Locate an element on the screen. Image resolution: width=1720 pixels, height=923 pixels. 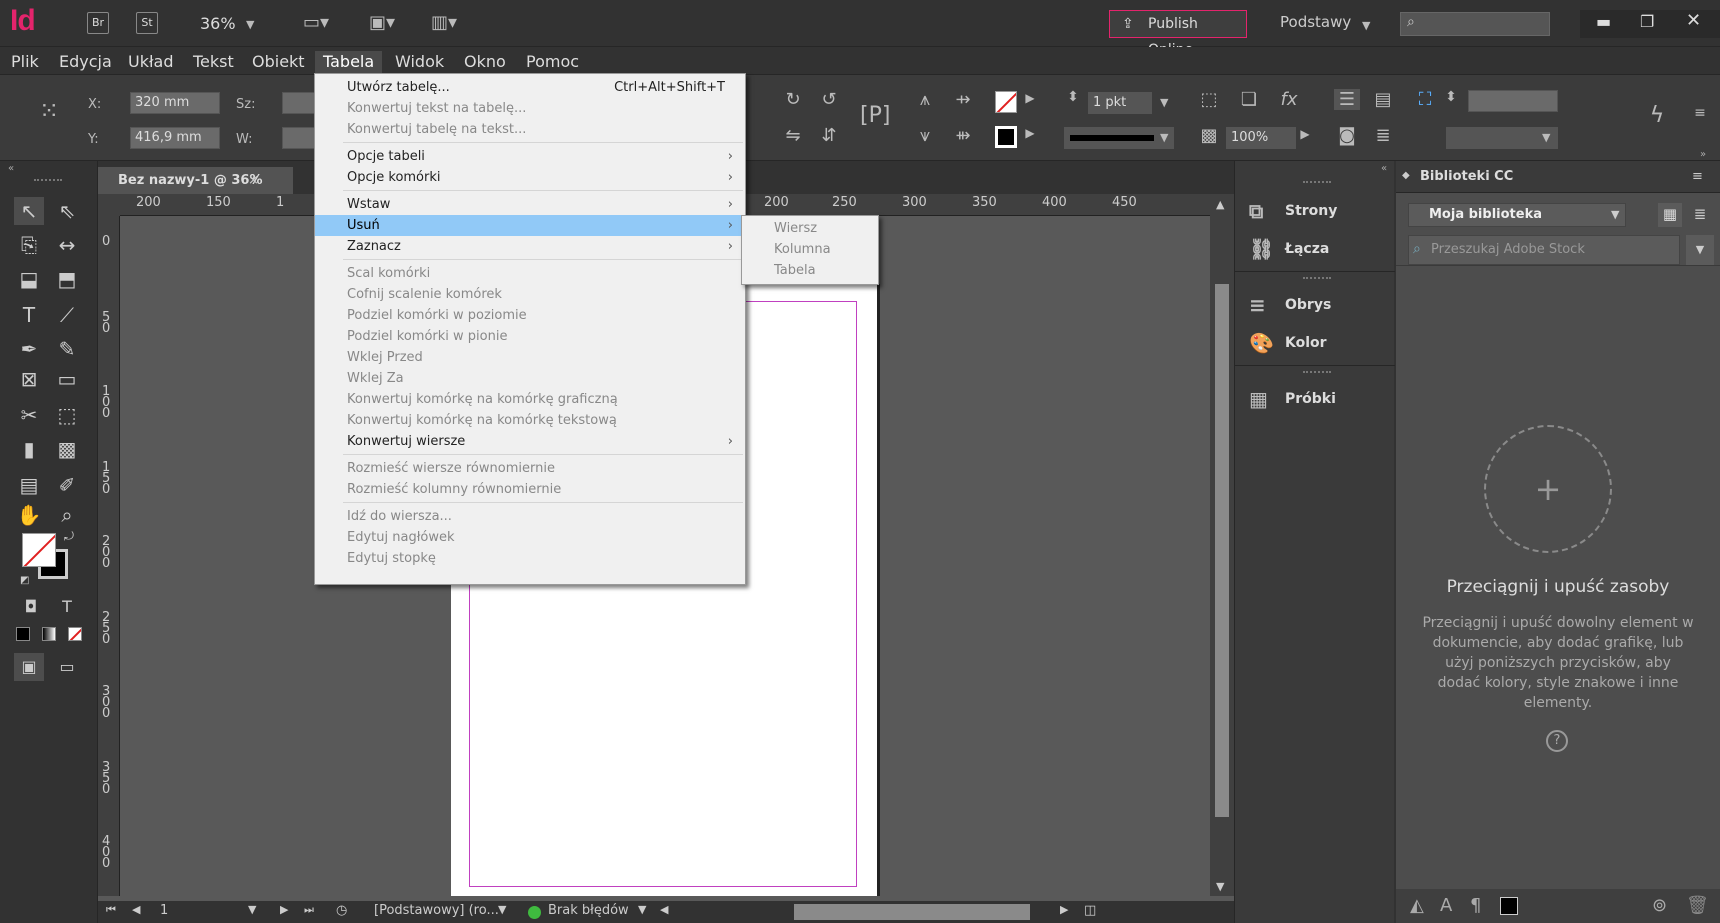
menu-item-konwertuj-wiersze: Konwertuj wiersze › is located at coordinates (530, 441).